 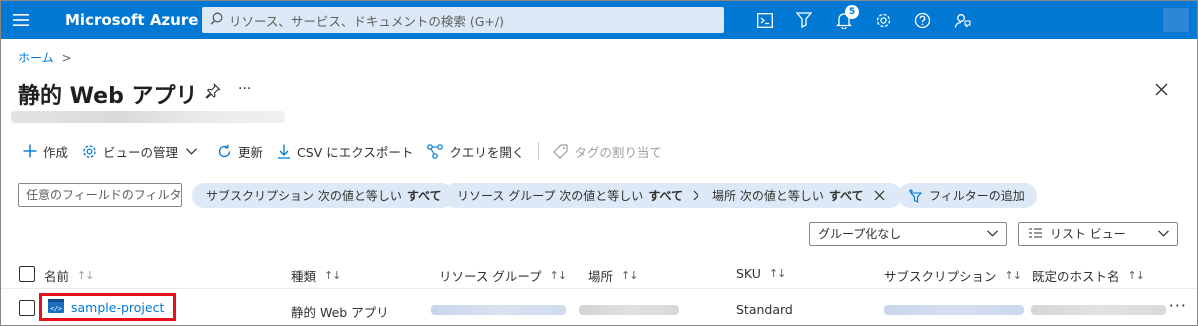 What do you see at coordinates (424, 196) in the screenshot?
I see `filter-subscription-value: すべて` at bounding box center [424, 196].